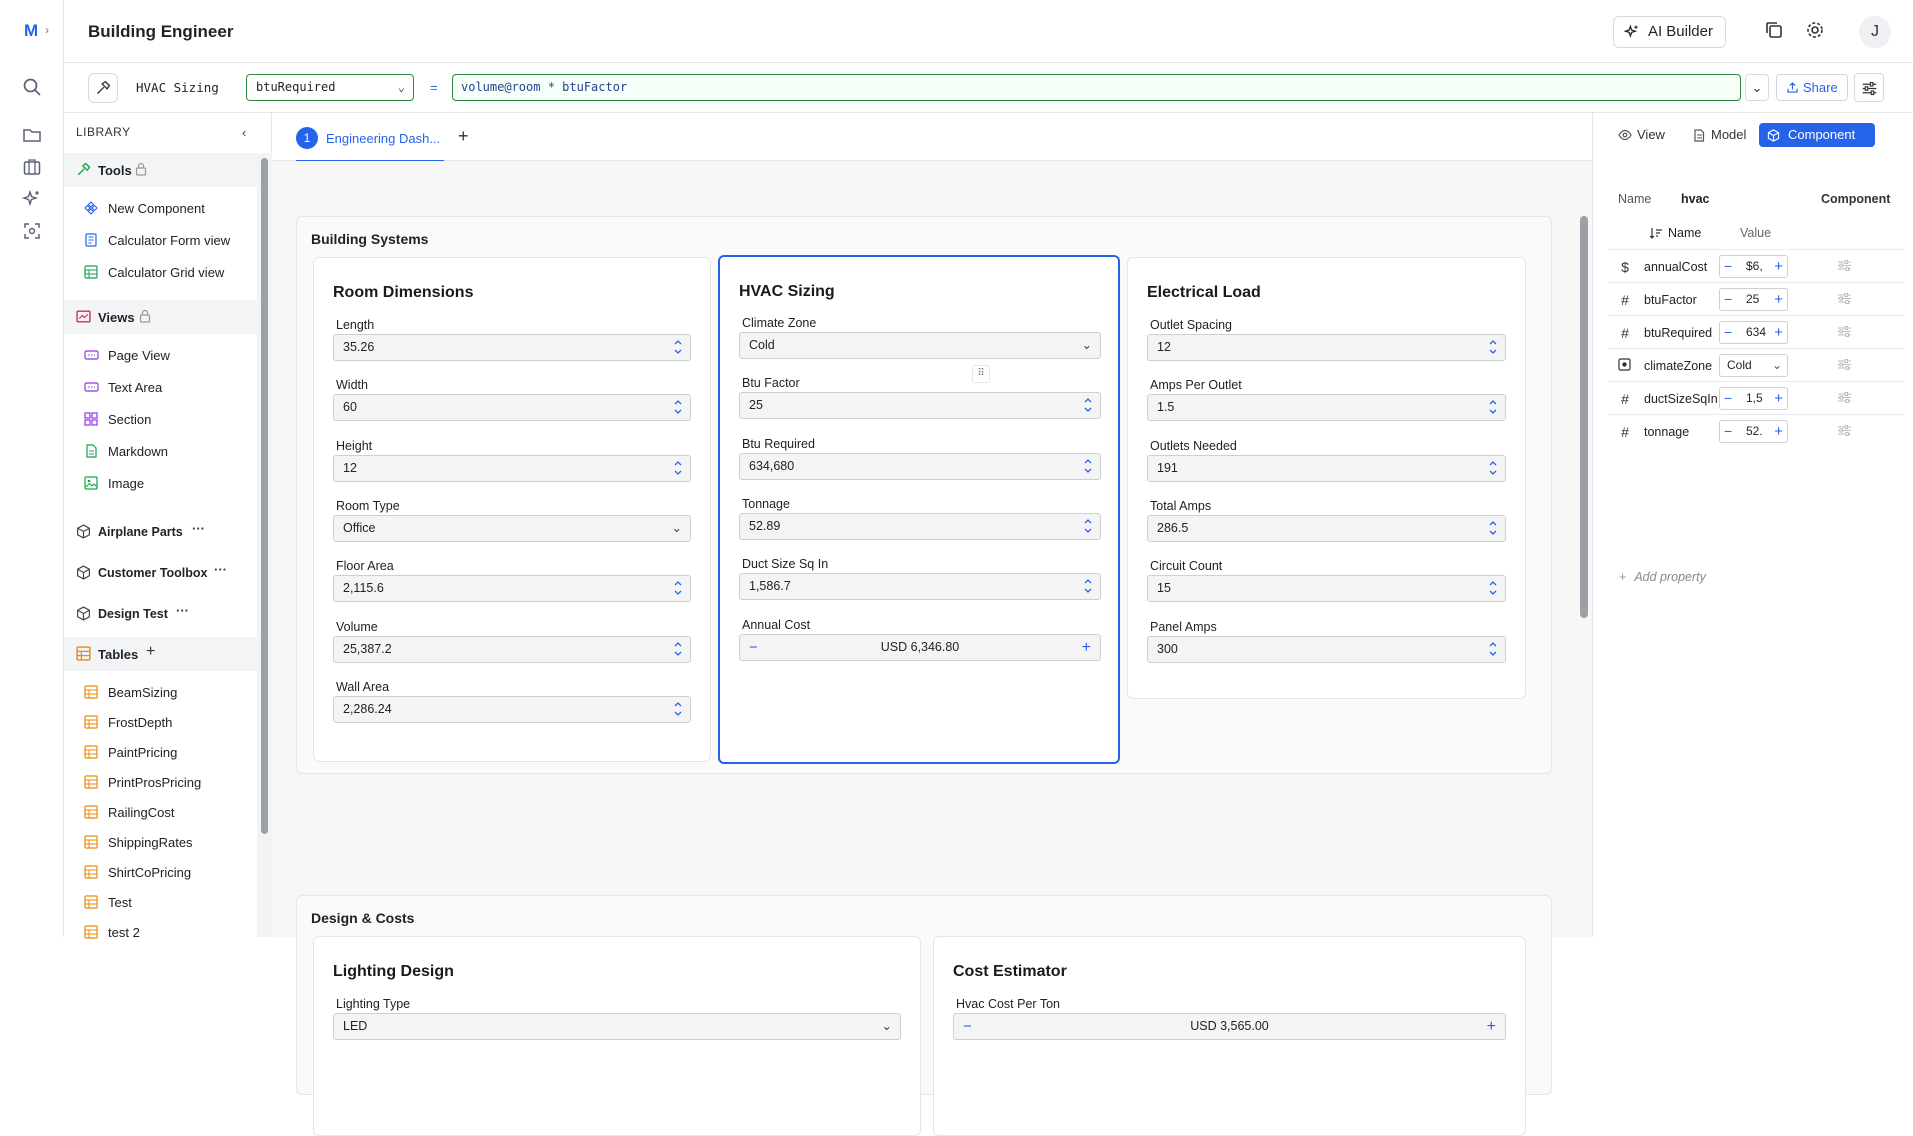 This screenshot has width=1913, height=1136. Describe the element at coordinates (1720, 135) in the screenshot. I see `mode-model-button: Model` at that location.